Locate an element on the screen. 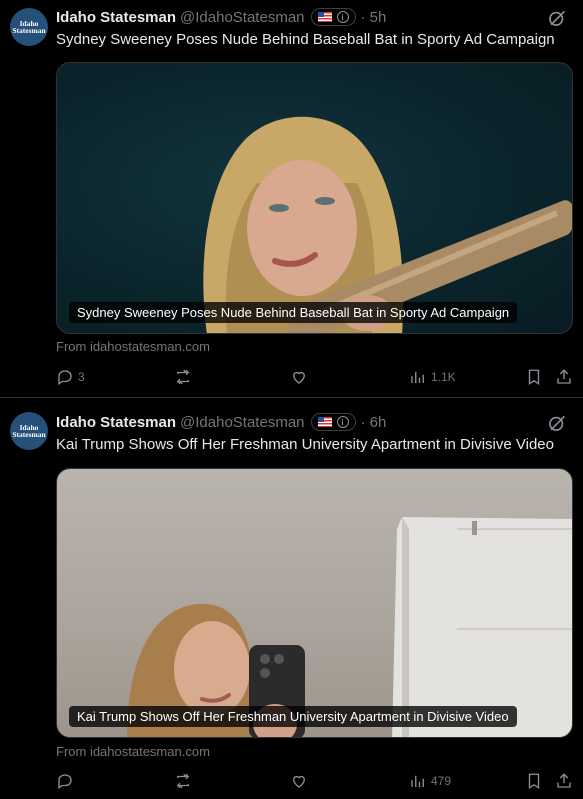  views-count: 1.1K is located at coordinates (443, 377).